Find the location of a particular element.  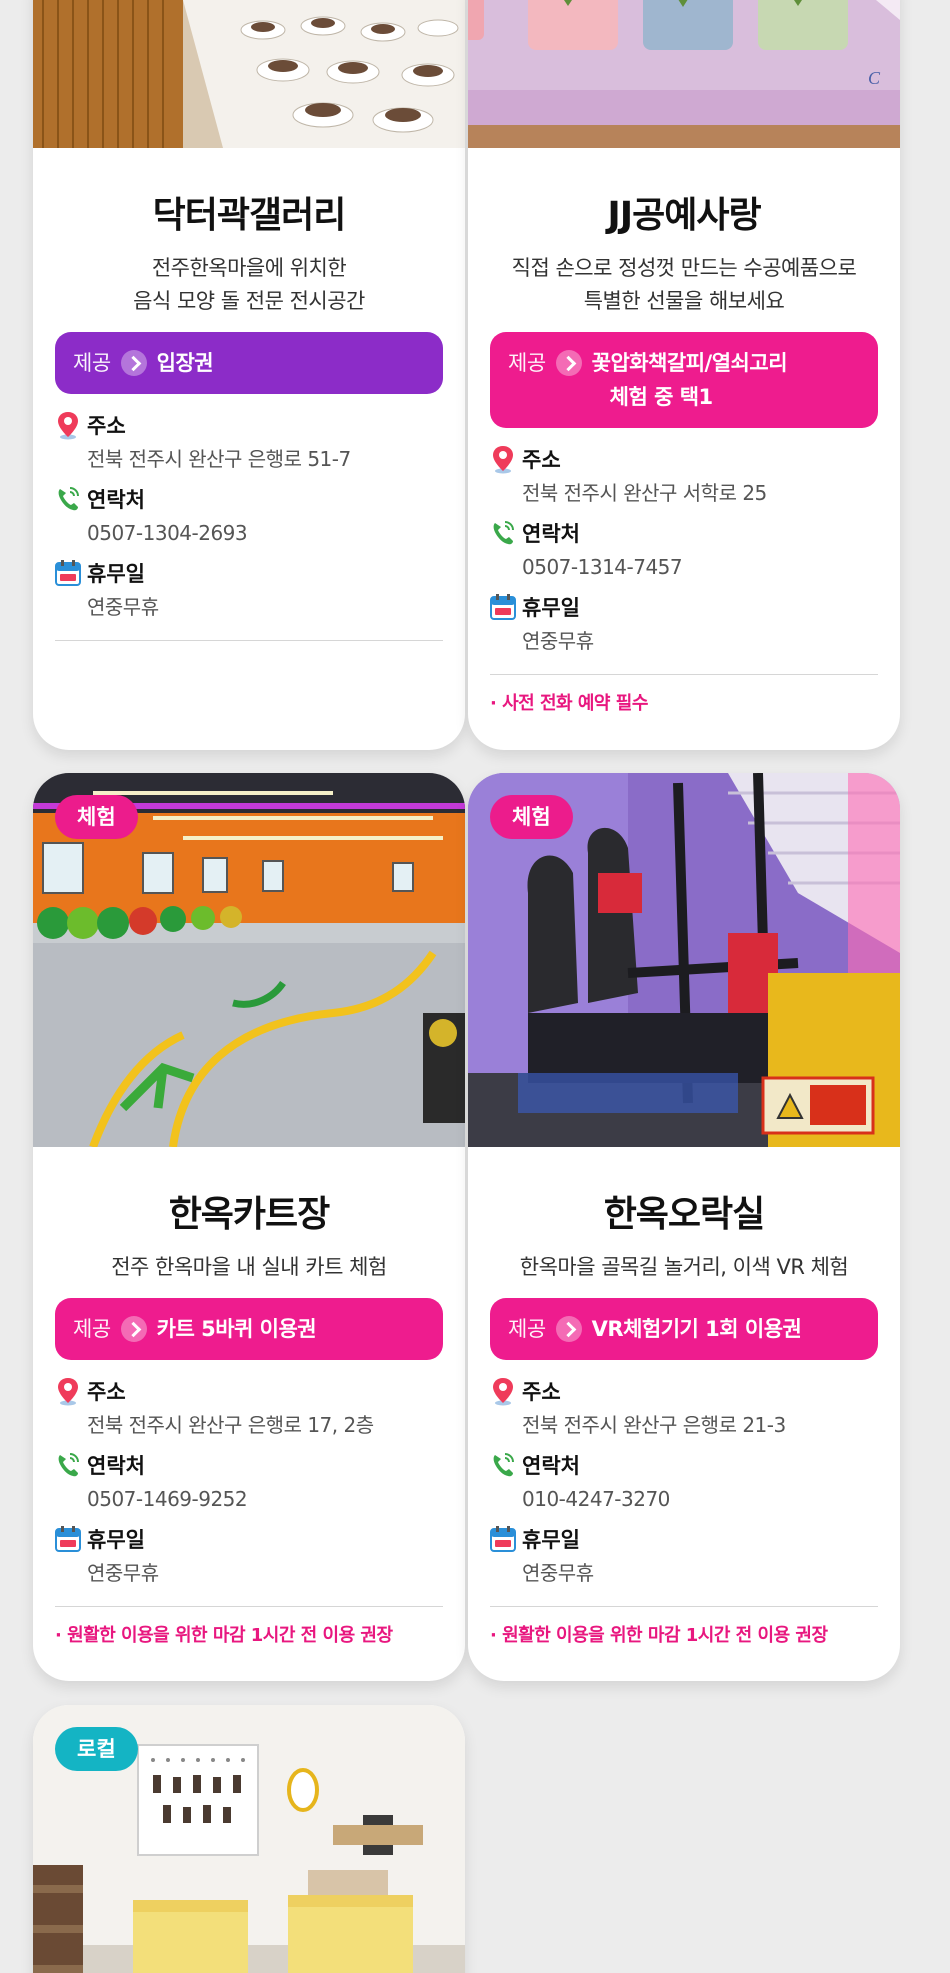

svg-text: C is located at coordinates (874, 78).